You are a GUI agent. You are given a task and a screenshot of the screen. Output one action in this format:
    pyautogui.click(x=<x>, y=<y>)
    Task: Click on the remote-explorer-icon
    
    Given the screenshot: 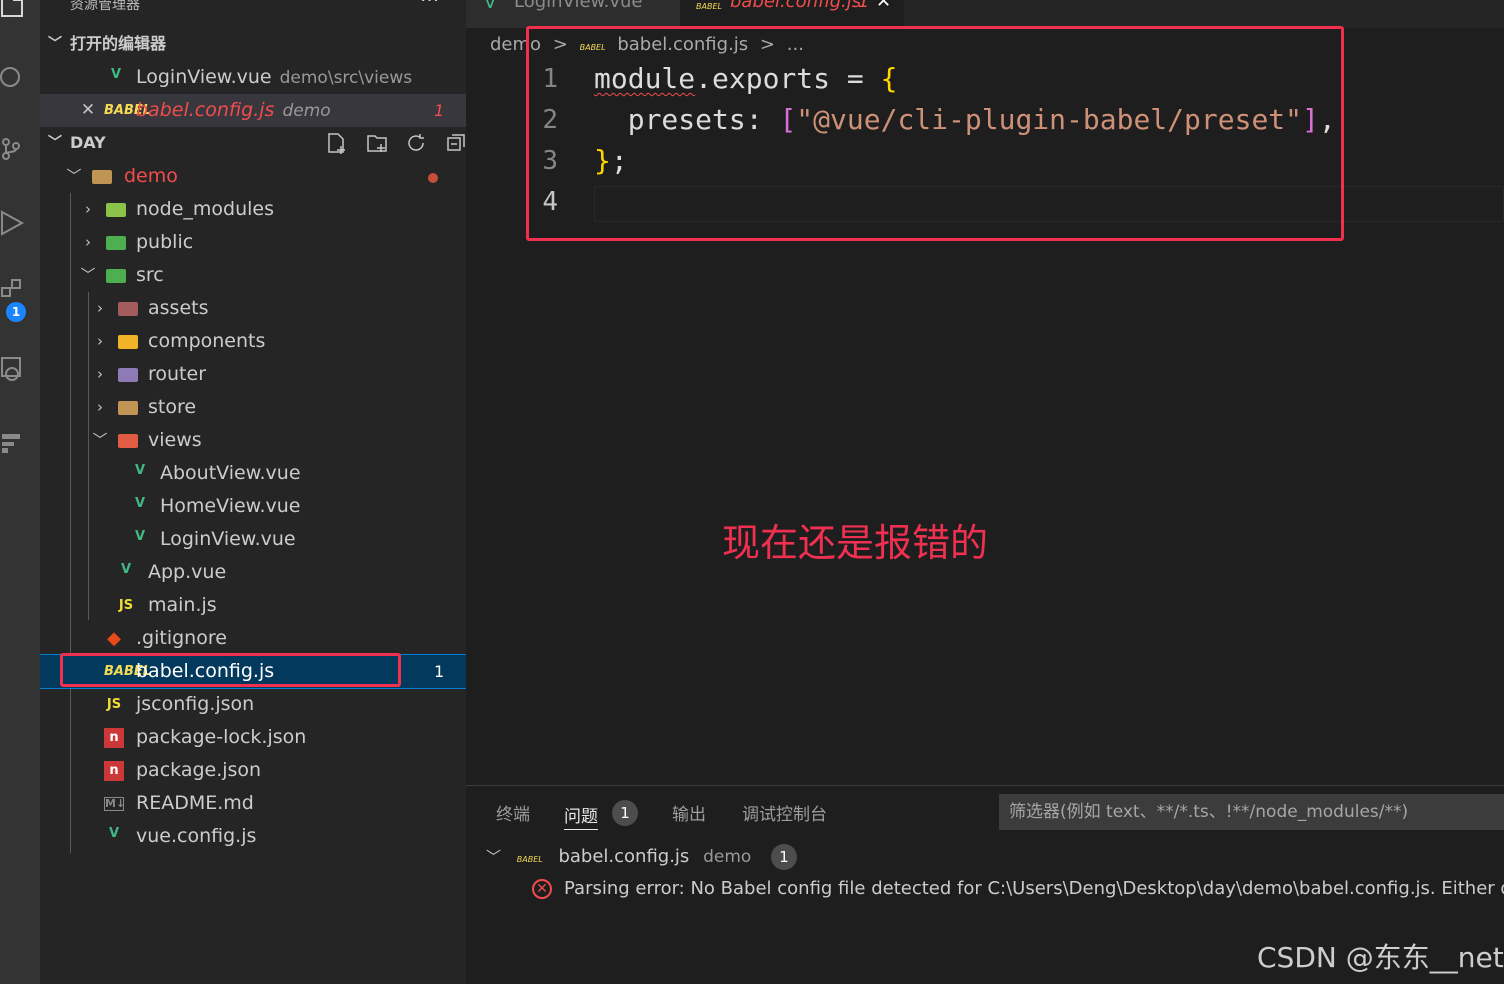 What is the action you would take?
    pyautogui.click(x=13, y=369)
    